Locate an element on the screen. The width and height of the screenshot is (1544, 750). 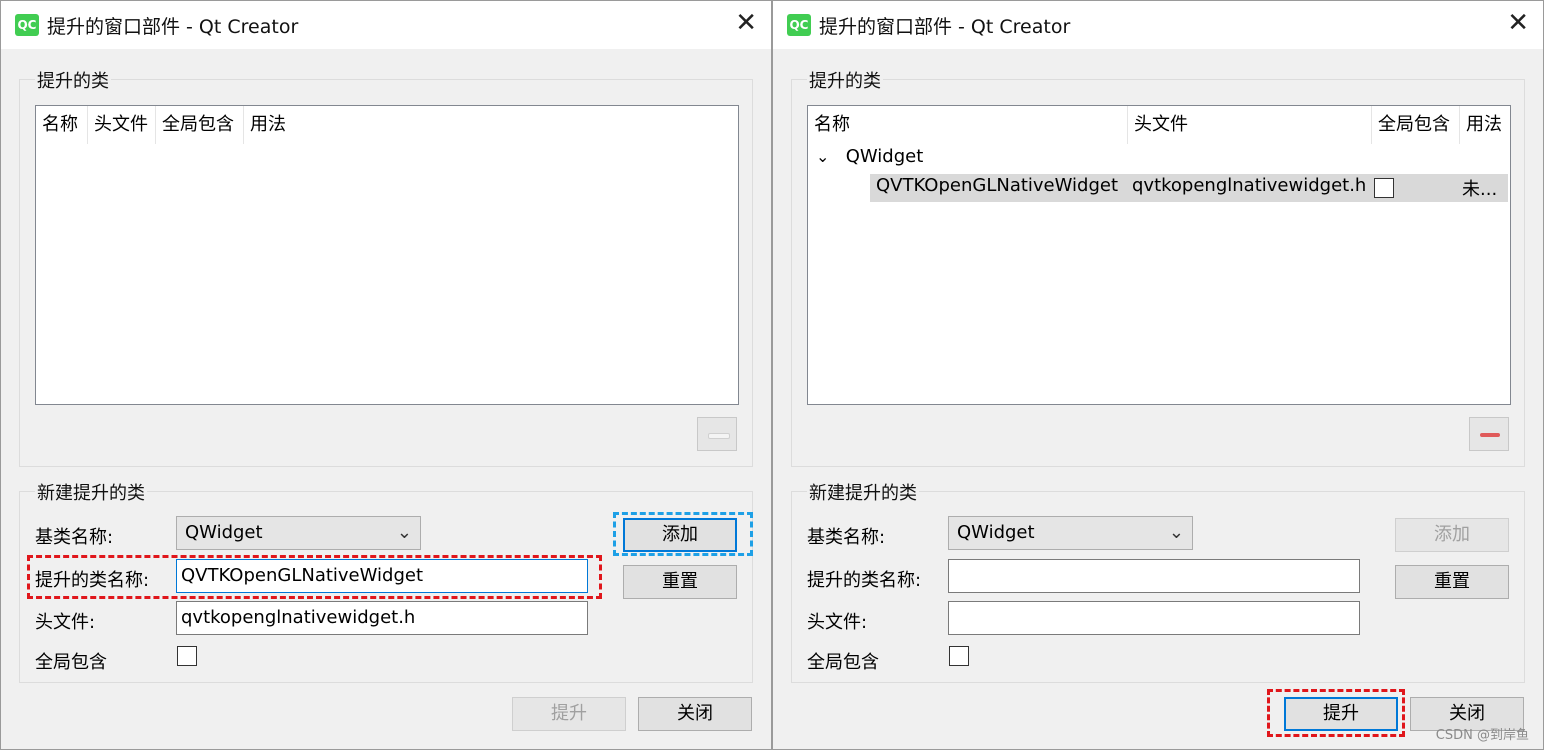
promoted-class-name-input: QVTKOpenGLNativeWidget is located at coordinates (382, 576).